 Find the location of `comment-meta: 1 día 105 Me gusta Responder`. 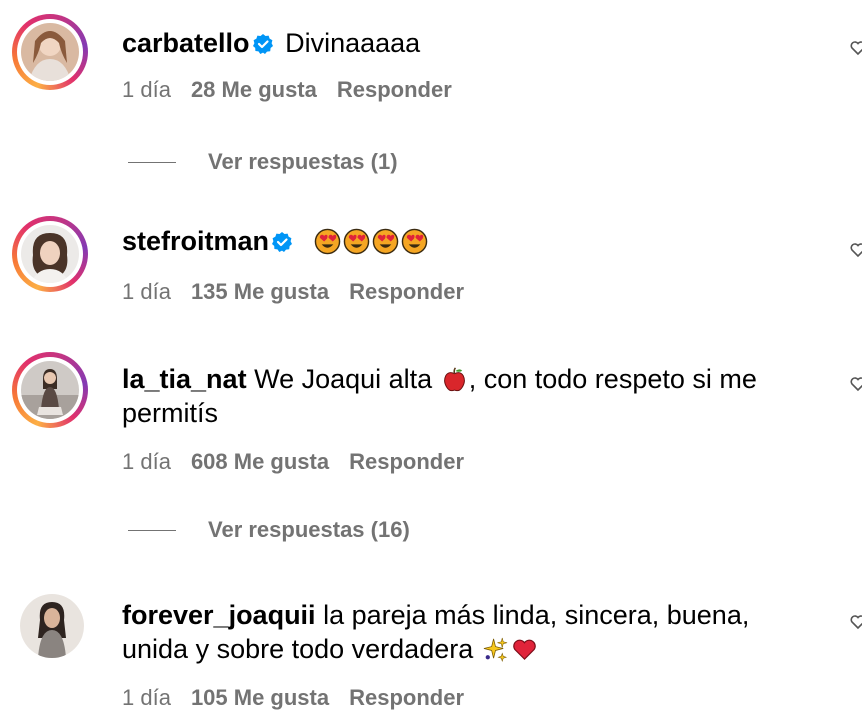

comment-meta: 1 día 105 Me gusta Responder is located at coordinates (303, 698).